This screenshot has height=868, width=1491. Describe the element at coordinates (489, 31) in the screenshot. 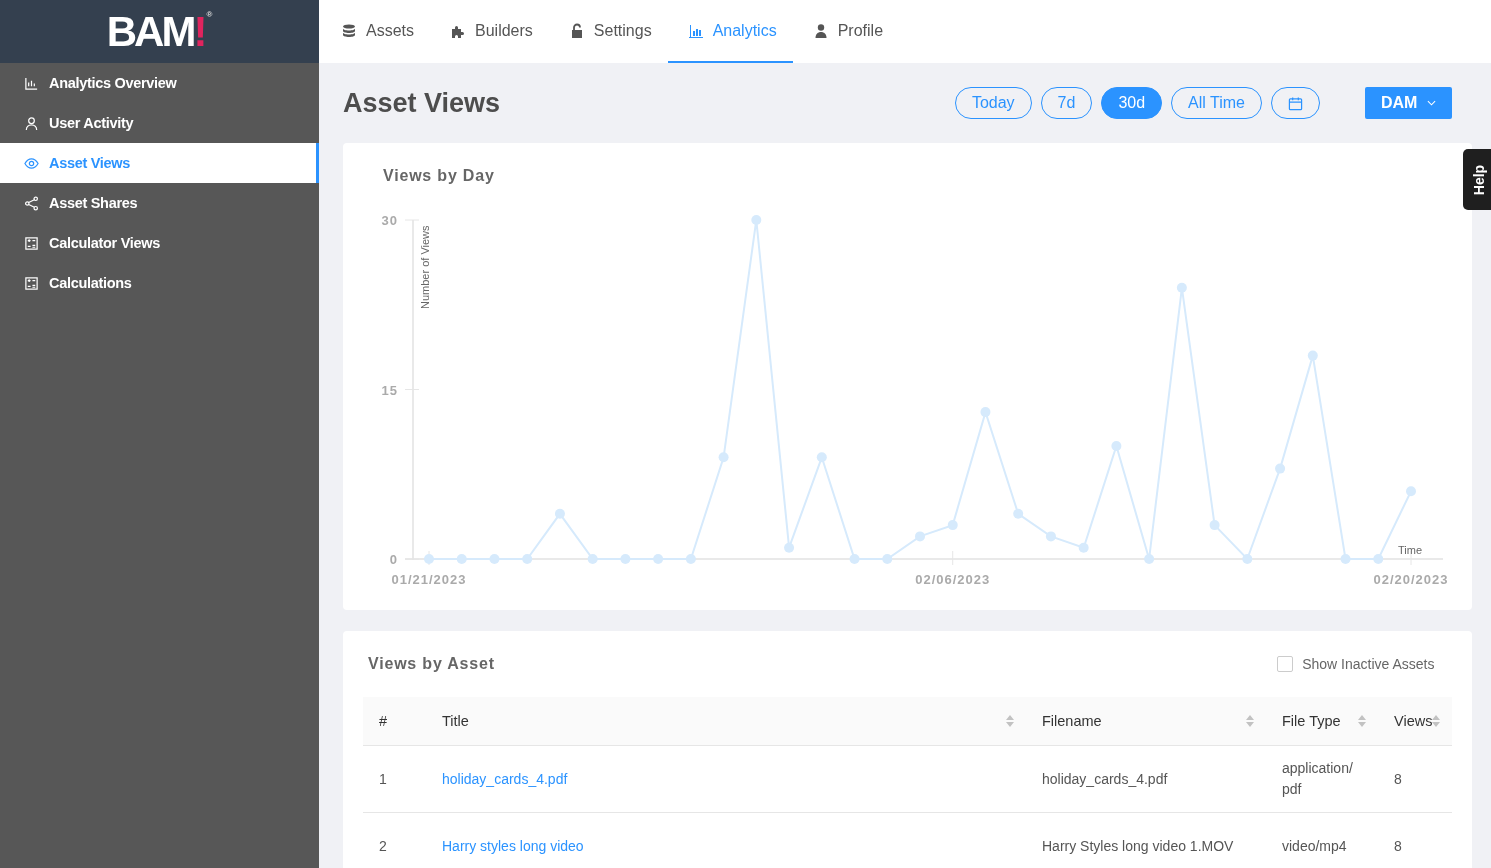

I see `nav-tab: Builders` at that location.